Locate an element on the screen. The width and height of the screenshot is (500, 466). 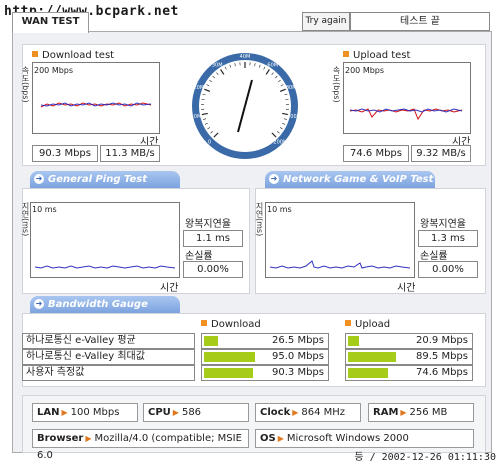
download-mbs: 11.3 MB/s is located at coordinates (130, 153).